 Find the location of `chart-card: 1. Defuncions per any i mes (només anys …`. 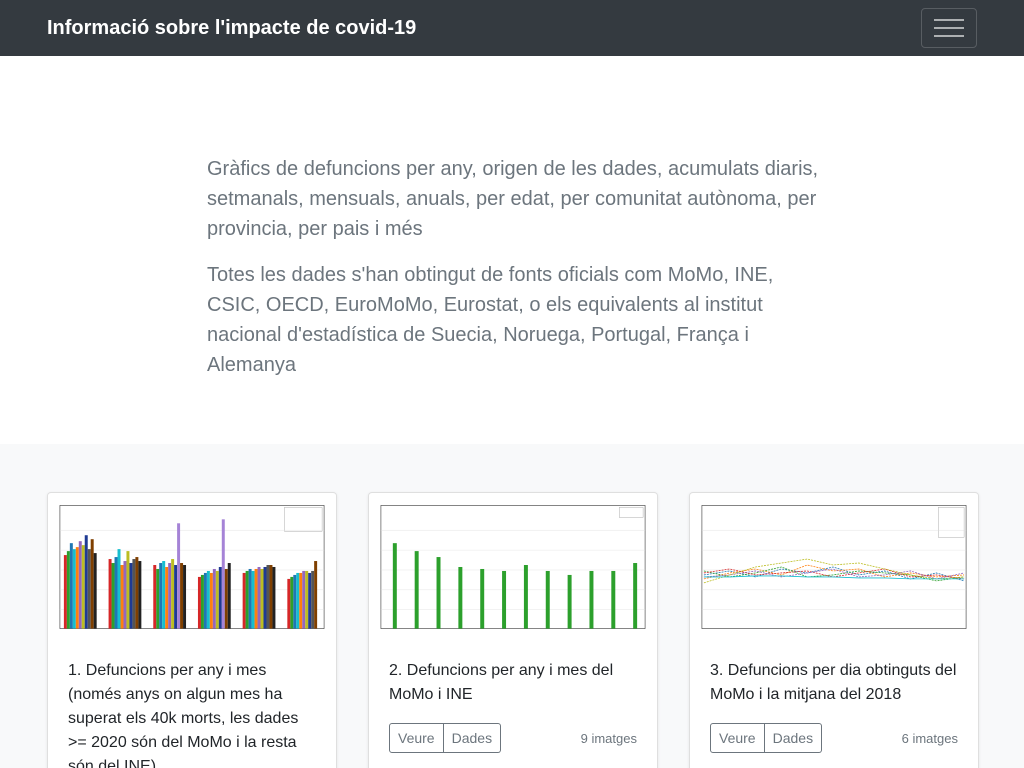

chart-card: 1. Defuncions per any i mes (només anys … is located at coordinates (192, 630).